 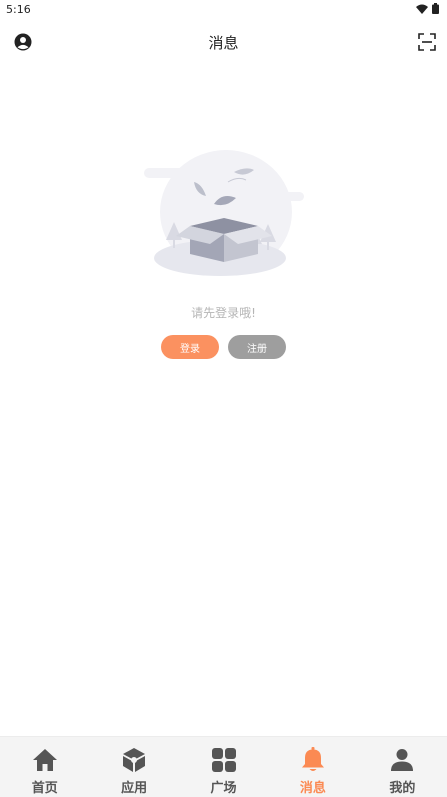 I want to click on empty-box-illustration, so click(x=224, y=213).